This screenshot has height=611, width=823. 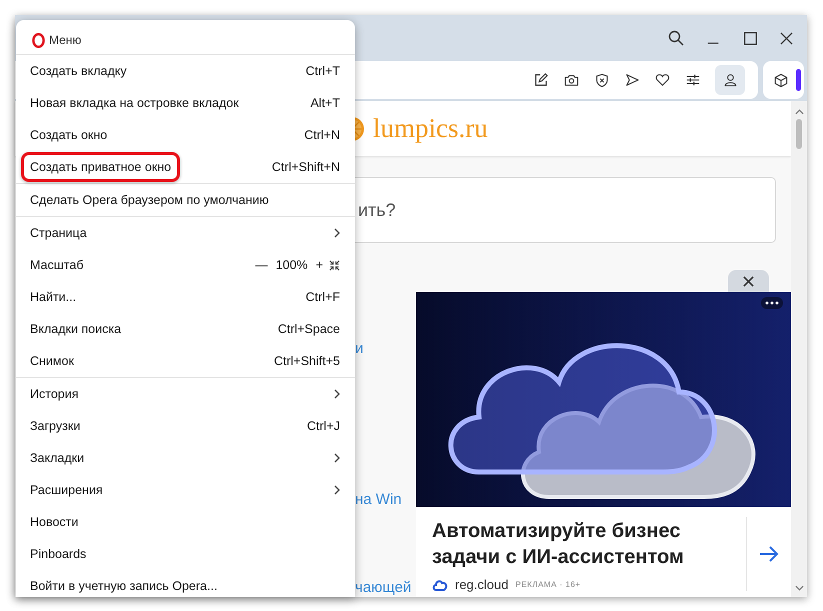 What do you see at coordinates (772, 303) in the screenshot?
I see `more-icon` at bounding box center [772, 303].